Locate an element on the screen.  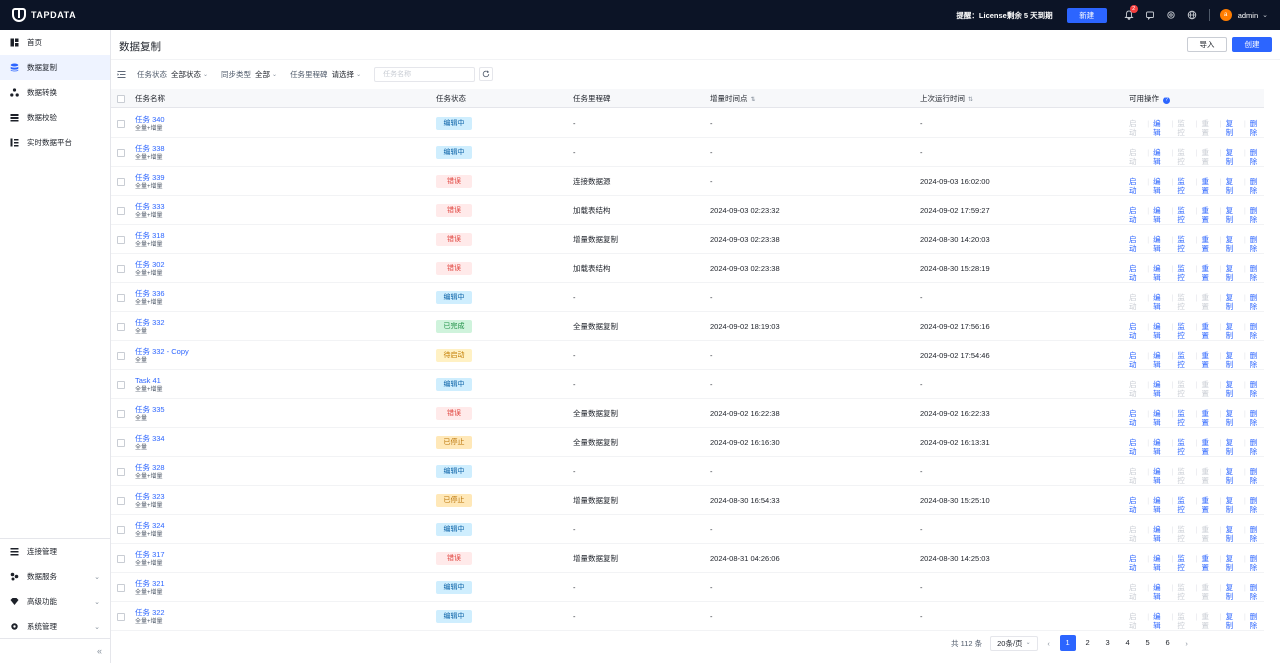
new-button: 新建 is located at coordinates (1086, 15).